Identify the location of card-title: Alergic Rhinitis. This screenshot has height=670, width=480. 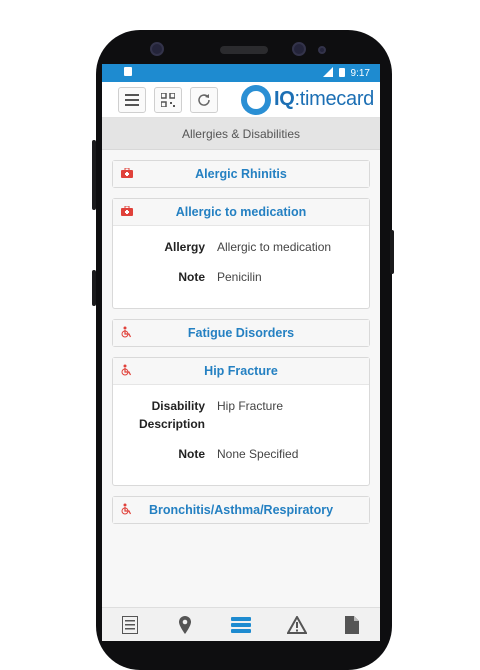
(241, 174).